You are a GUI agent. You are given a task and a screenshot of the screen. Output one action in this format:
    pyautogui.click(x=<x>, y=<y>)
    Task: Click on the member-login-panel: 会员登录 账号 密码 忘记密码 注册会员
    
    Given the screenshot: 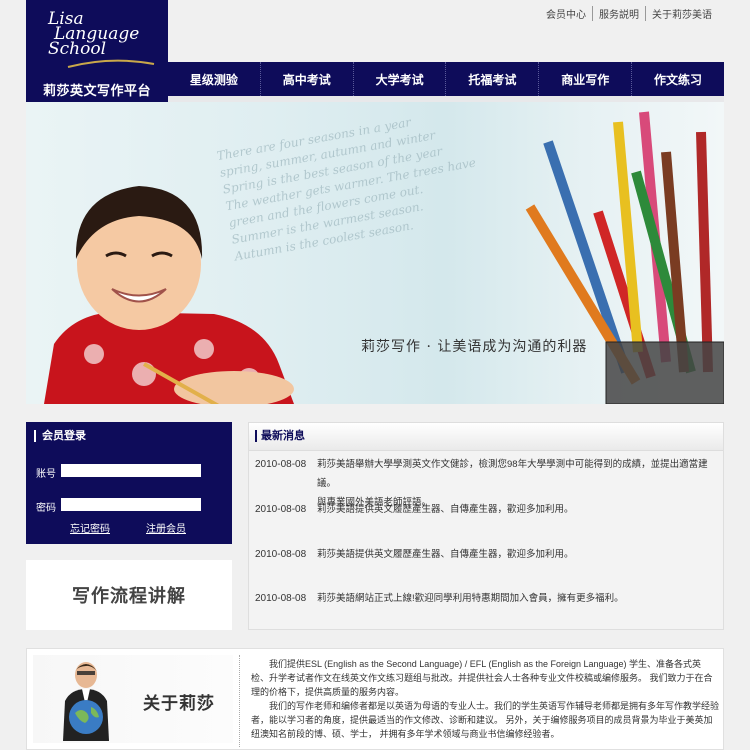 What is the action you would take?
    pyautogui.click(x=129, y=483)
    